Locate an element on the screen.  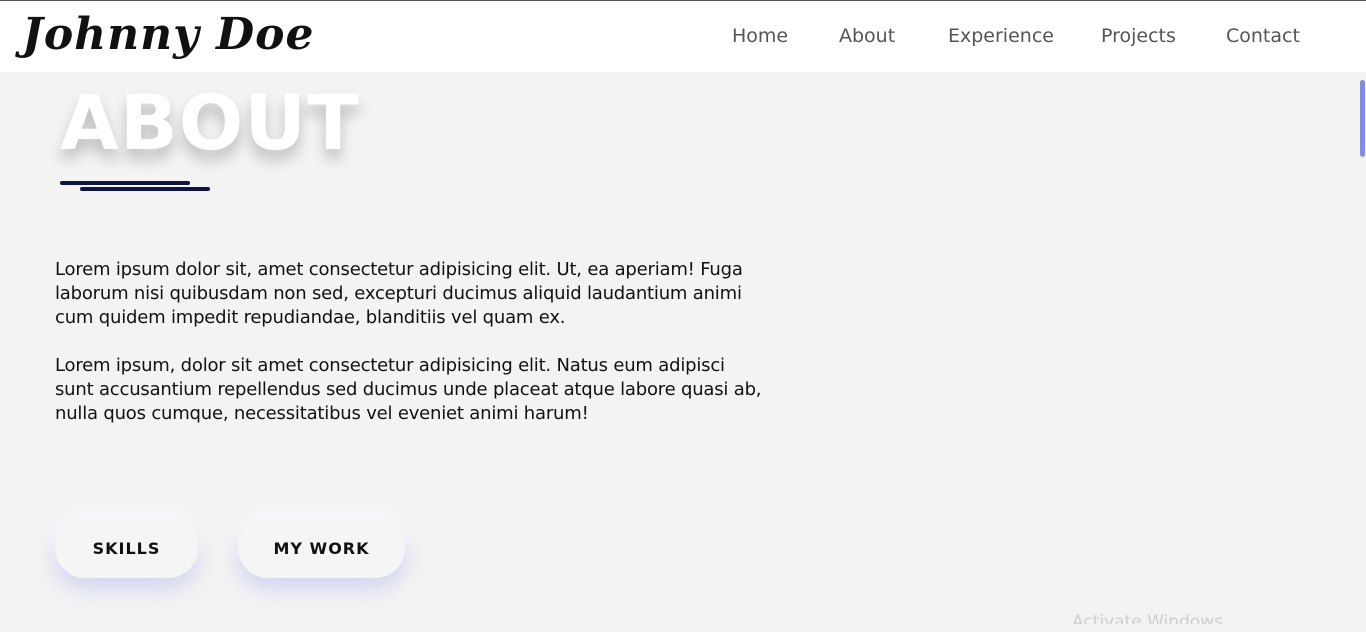
nav-item-home: Home is located at coordinates (760, 36).